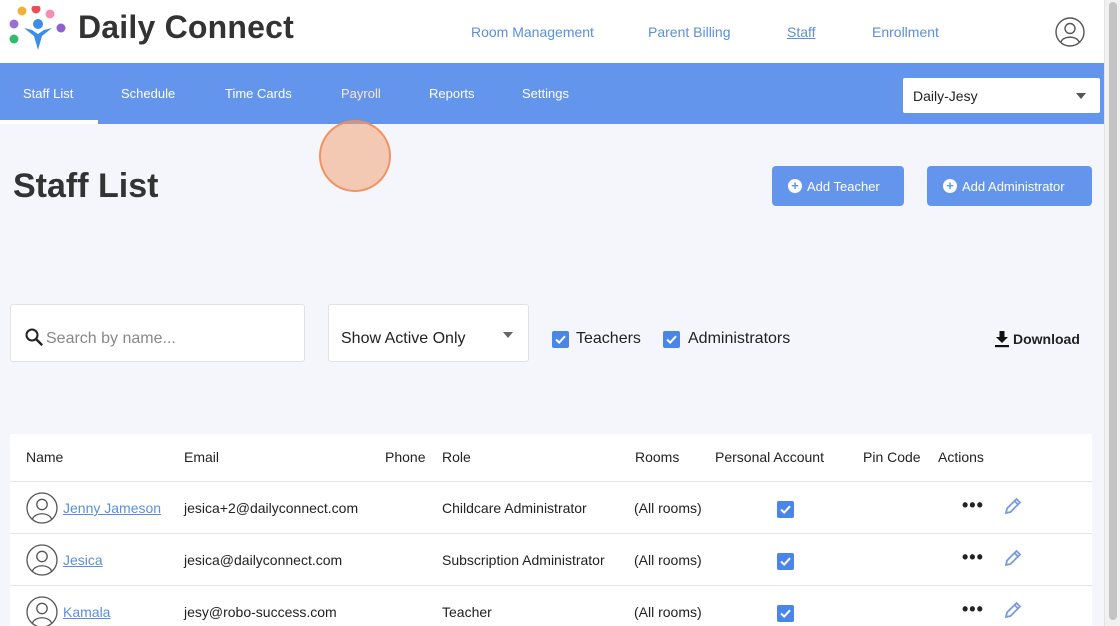 The height and width of the screenshot is (626, 1120). I want to click on column-header-pin-code: Pin Code, so click(892, 457).